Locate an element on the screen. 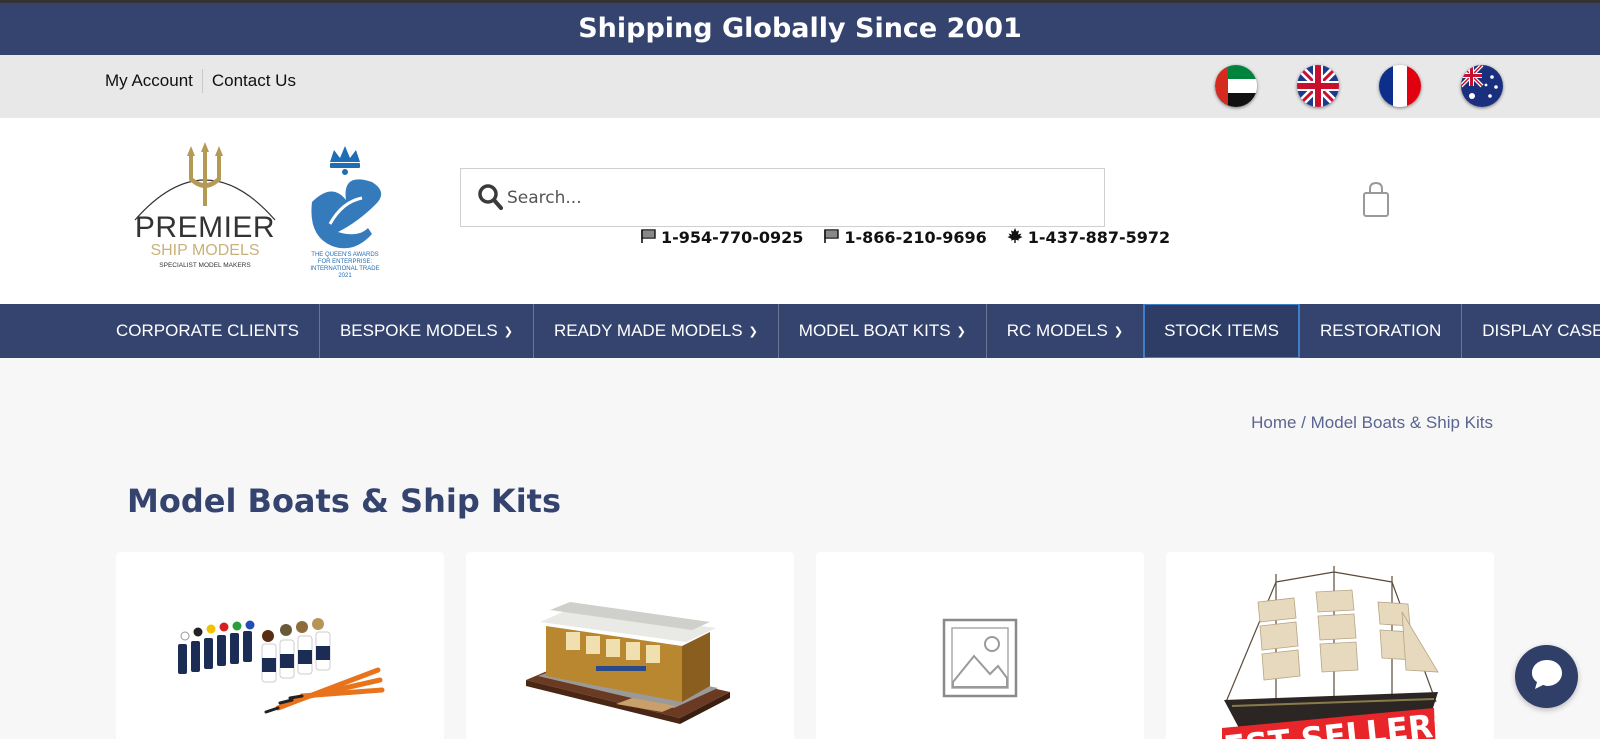 This screenshot has width=1600, height=739. logo-tagline: SPECIALIST MODEL MAKERS is located at coordinates (205, 265).